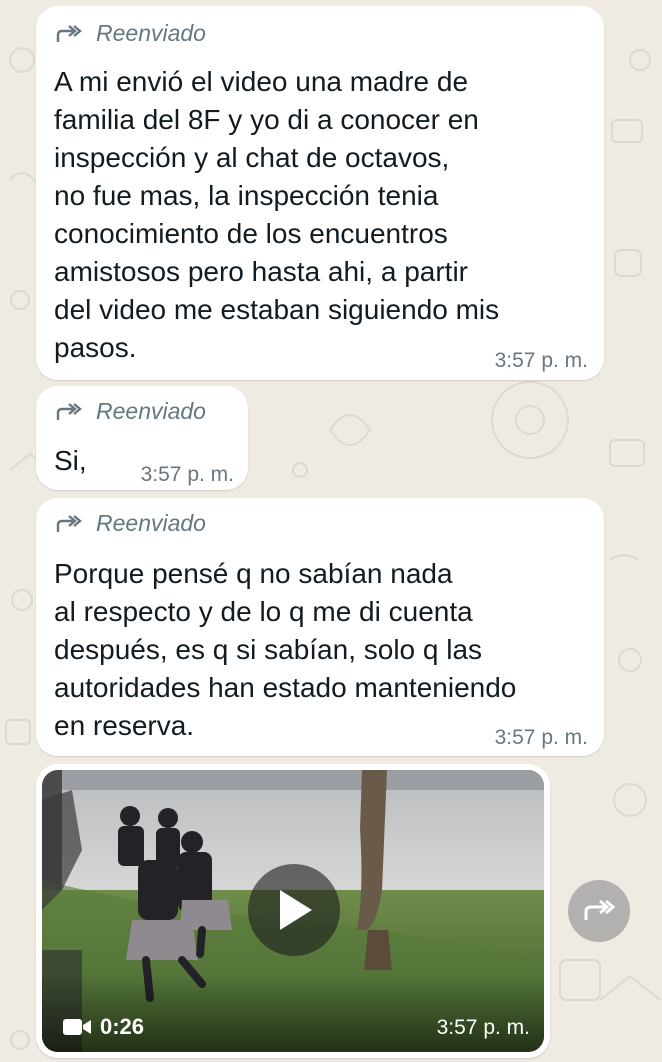 The height and width of the screenshot is (1062, 662). Describe the element at coordinates (483, 1027) in the screenshot. I see `video-message-time: 3:57 p. m.` at that location.